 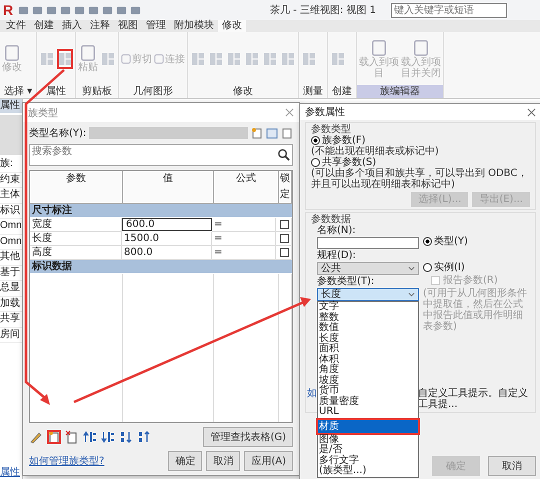 What do you see at coordinates (18, 91) in the screenshot?
I see `panel-label: 选择 ▾` at bounding box center [18, 91].